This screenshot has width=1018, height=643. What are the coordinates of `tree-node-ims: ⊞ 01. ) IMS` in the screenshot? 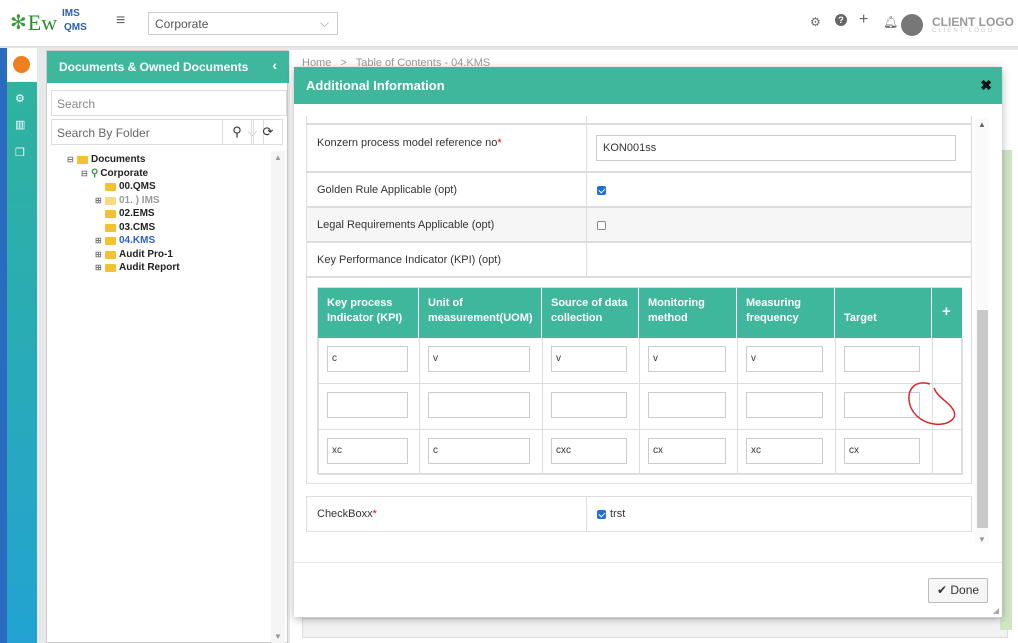 It's located at (127, 200).